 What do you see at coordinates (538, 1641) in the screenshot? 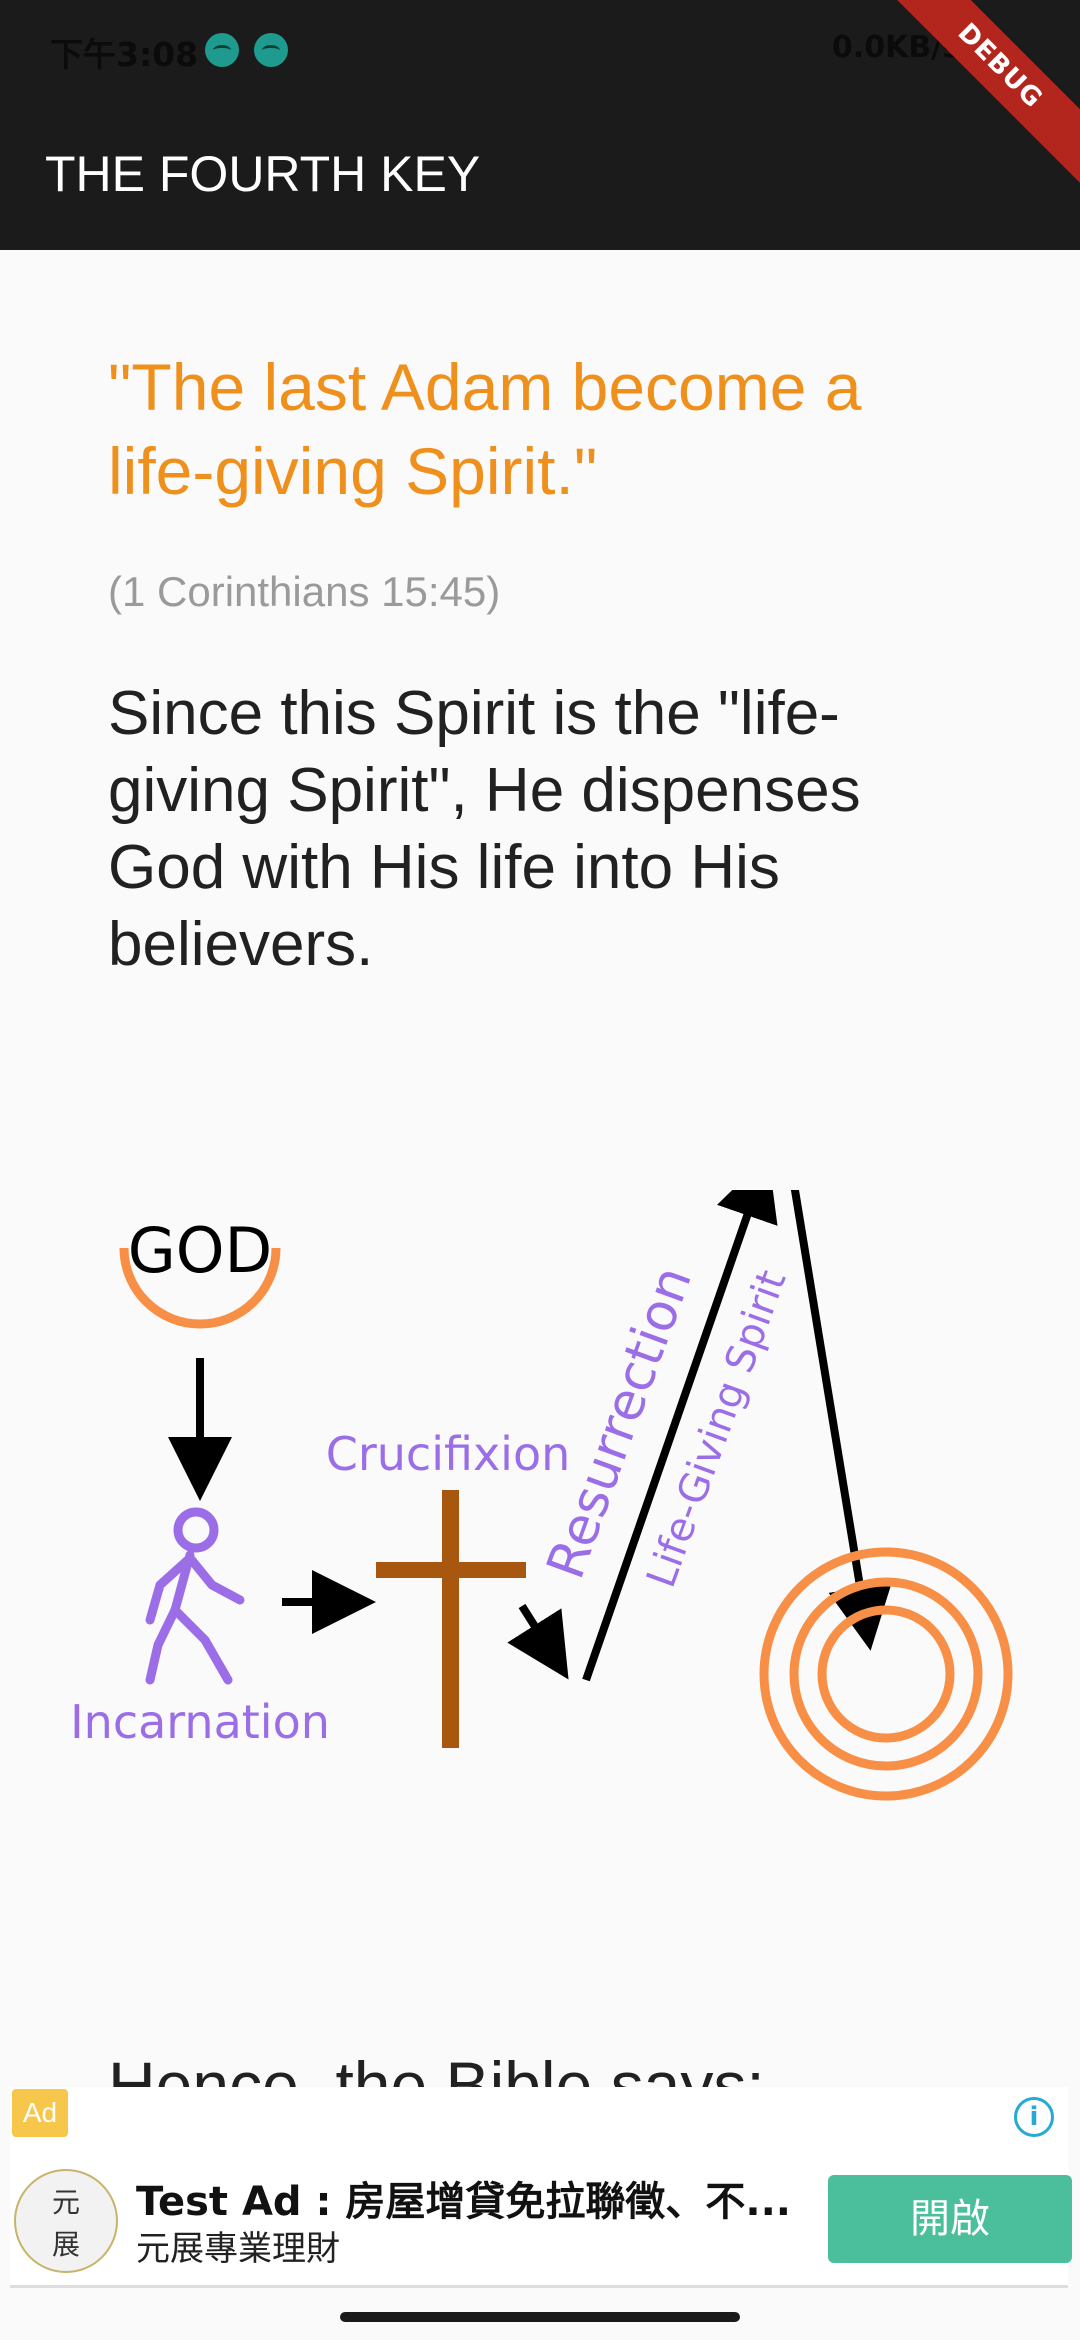
I see `arrow-death` at bounding box center [538, 1641].